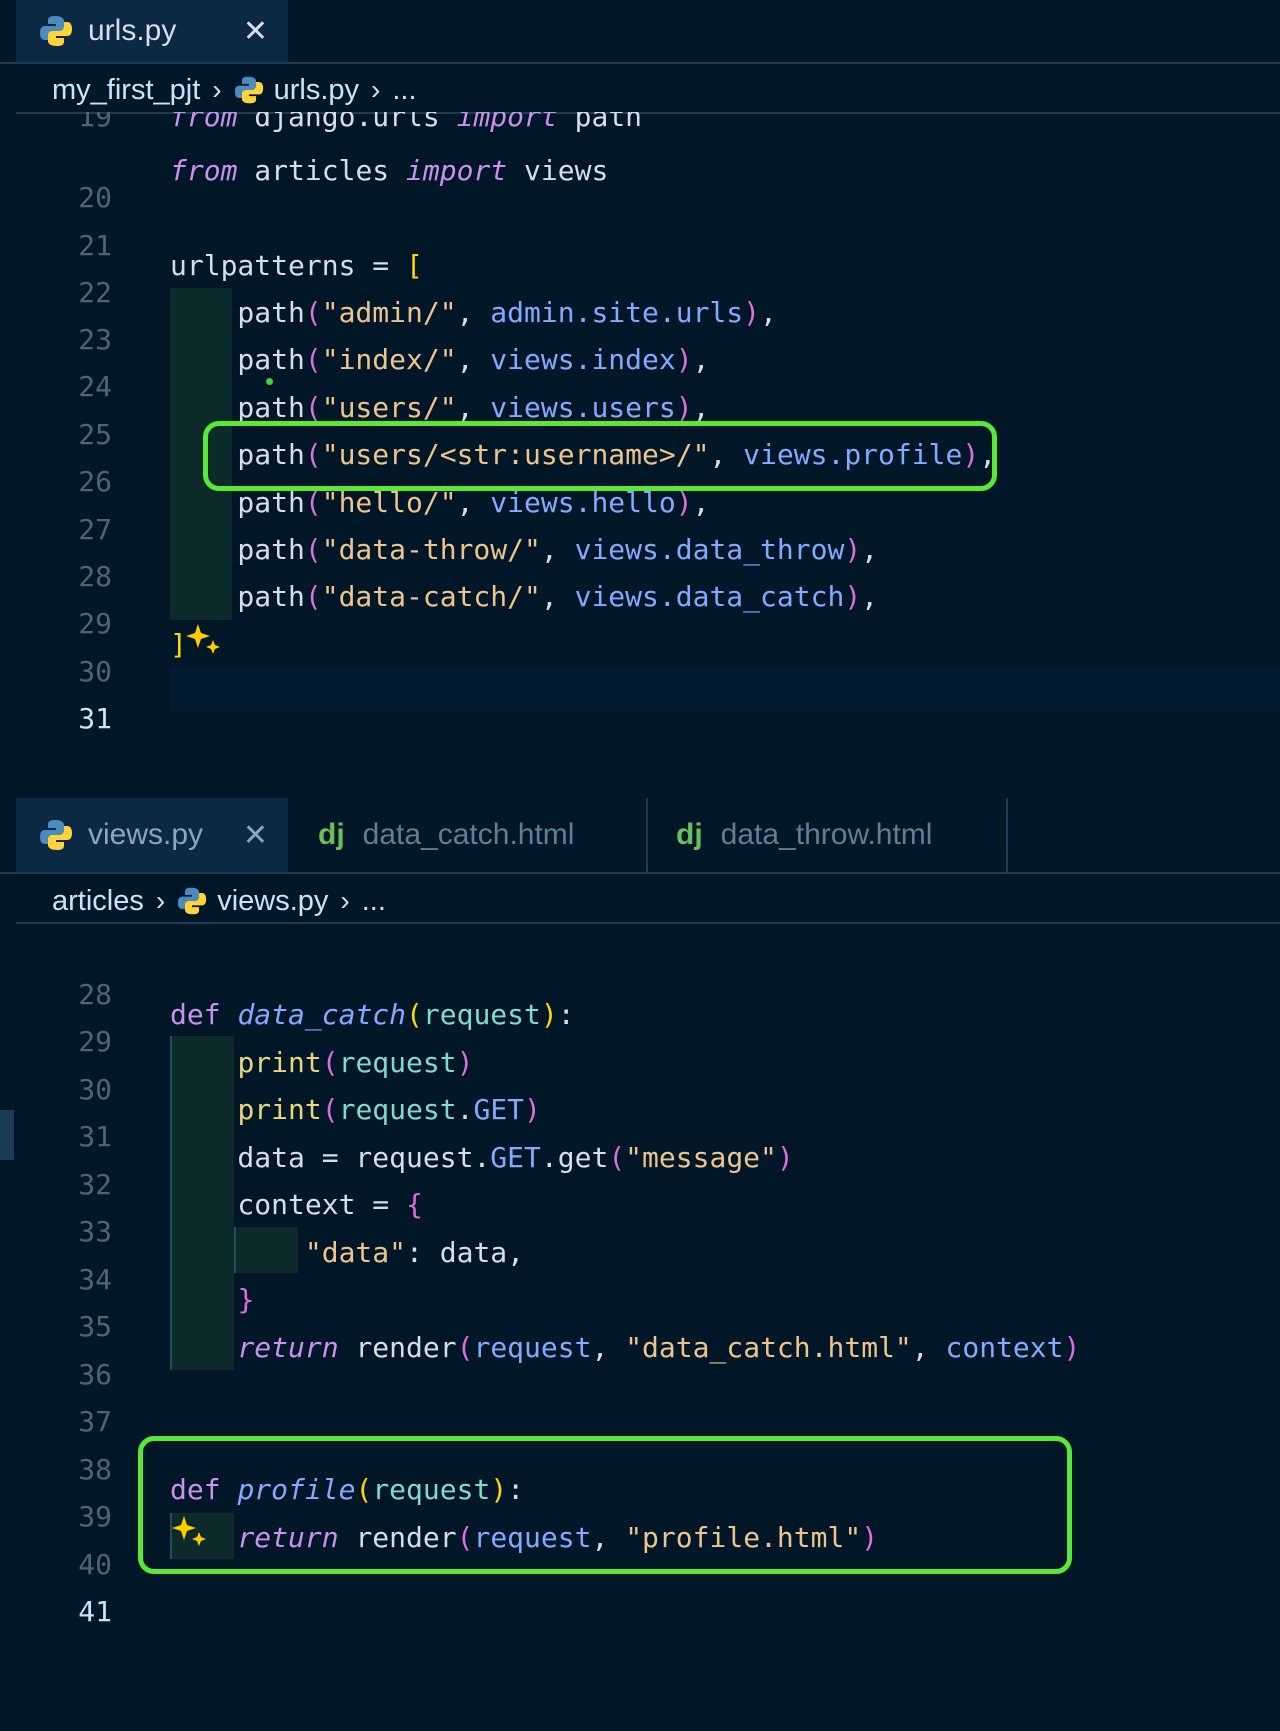 The image size is (1280, 1731). Describe the element at coordinates (269, 381) in the screenshot. I see `cursor-dot` at that location.